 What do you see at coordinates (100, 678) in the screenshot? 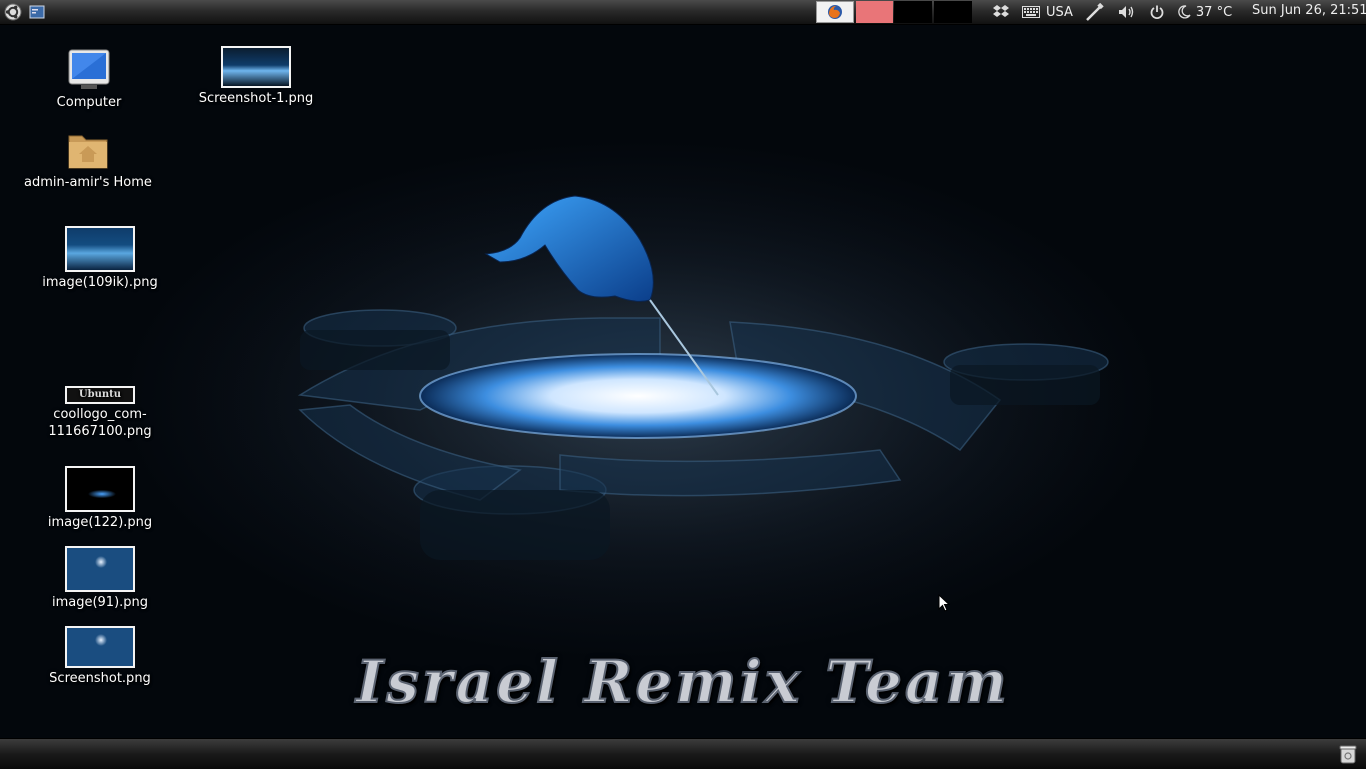
I see `desktop-icon-label: Screenshot.png` at bounding box center [100, 678].